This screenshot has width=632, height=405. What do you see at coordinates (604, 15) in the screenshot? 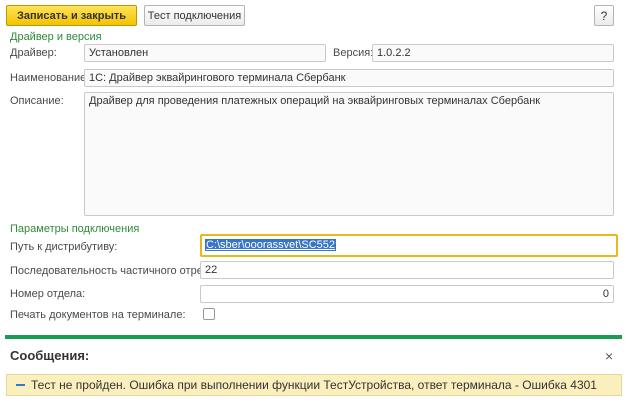
I see `help-button: ?` at bounding box center [604, 15].